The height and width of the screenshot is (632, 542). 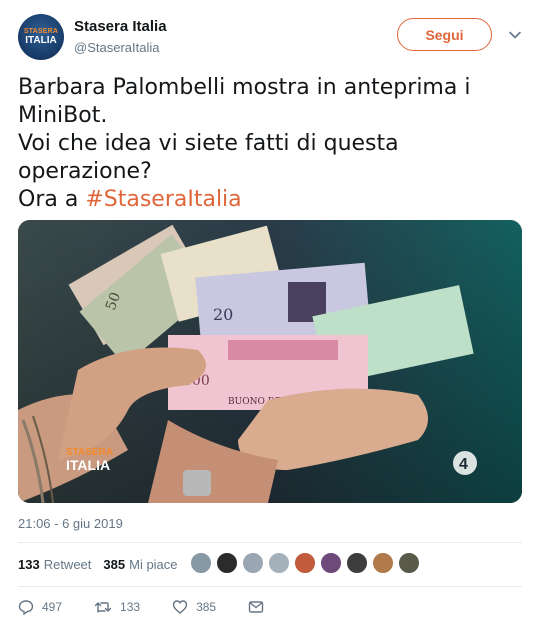 I want to click on like-action-count: 385, so click(x=206, y=607).